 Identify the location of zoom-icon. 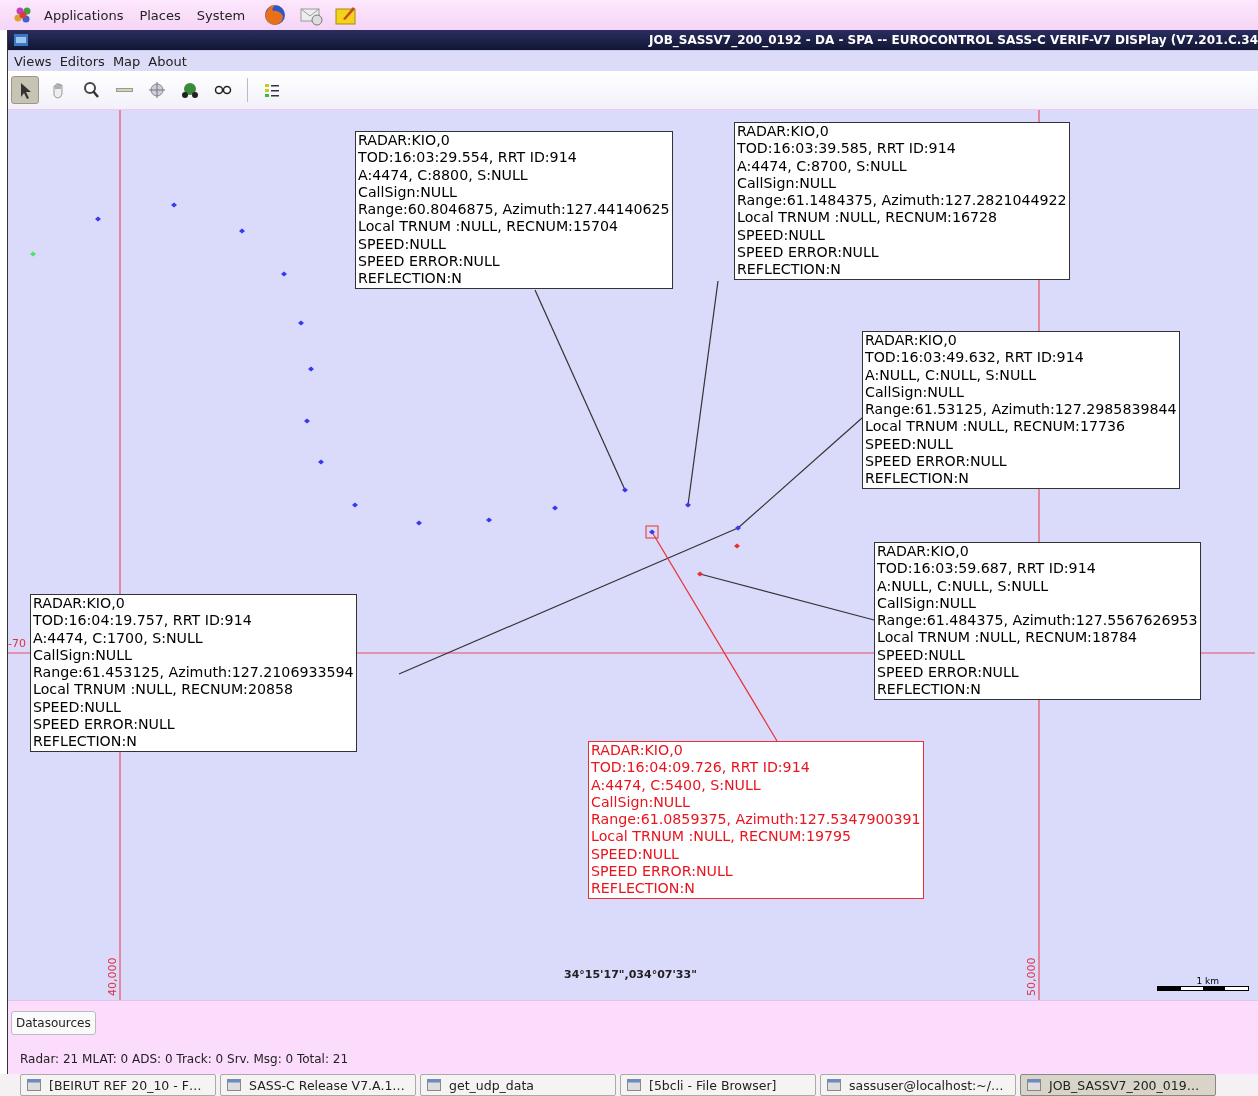
(91, 90).